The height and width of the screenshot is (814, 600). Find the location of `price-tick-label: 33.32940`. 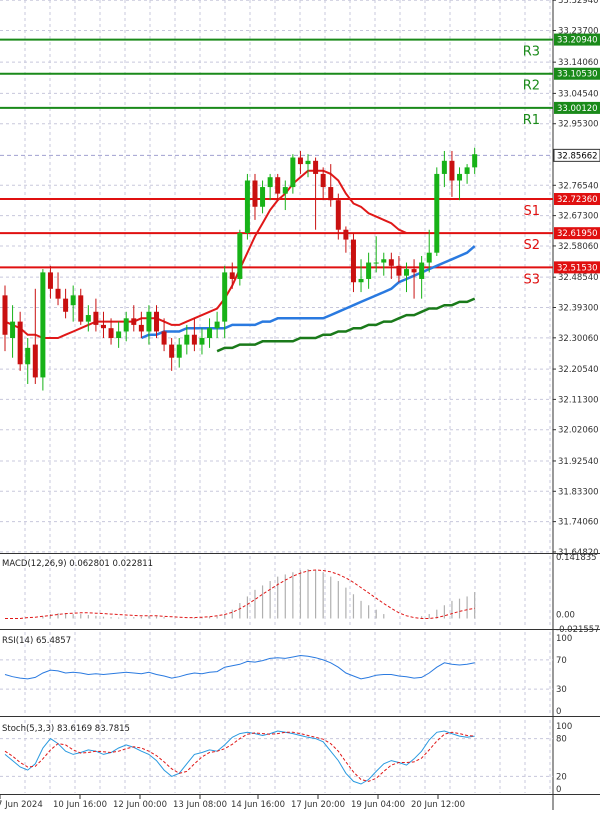

price-tick-label: 33.32940 is located at coordinates (578, 3).